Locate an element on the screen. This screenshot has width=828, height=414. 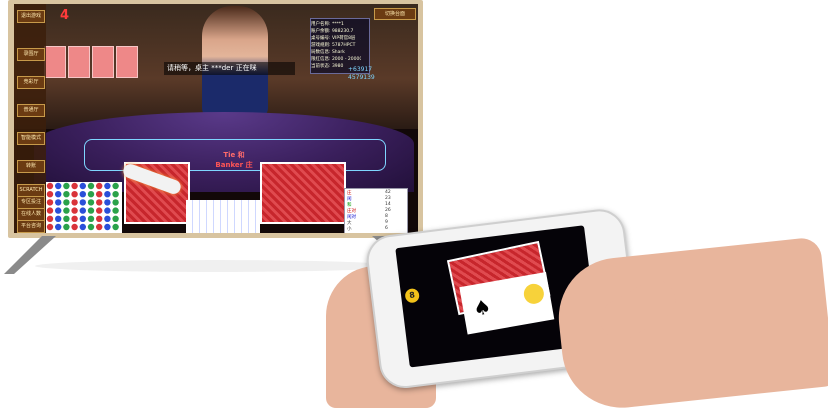
sidebar-item-help: 平台咨询 is located at coordinates (31, 226).